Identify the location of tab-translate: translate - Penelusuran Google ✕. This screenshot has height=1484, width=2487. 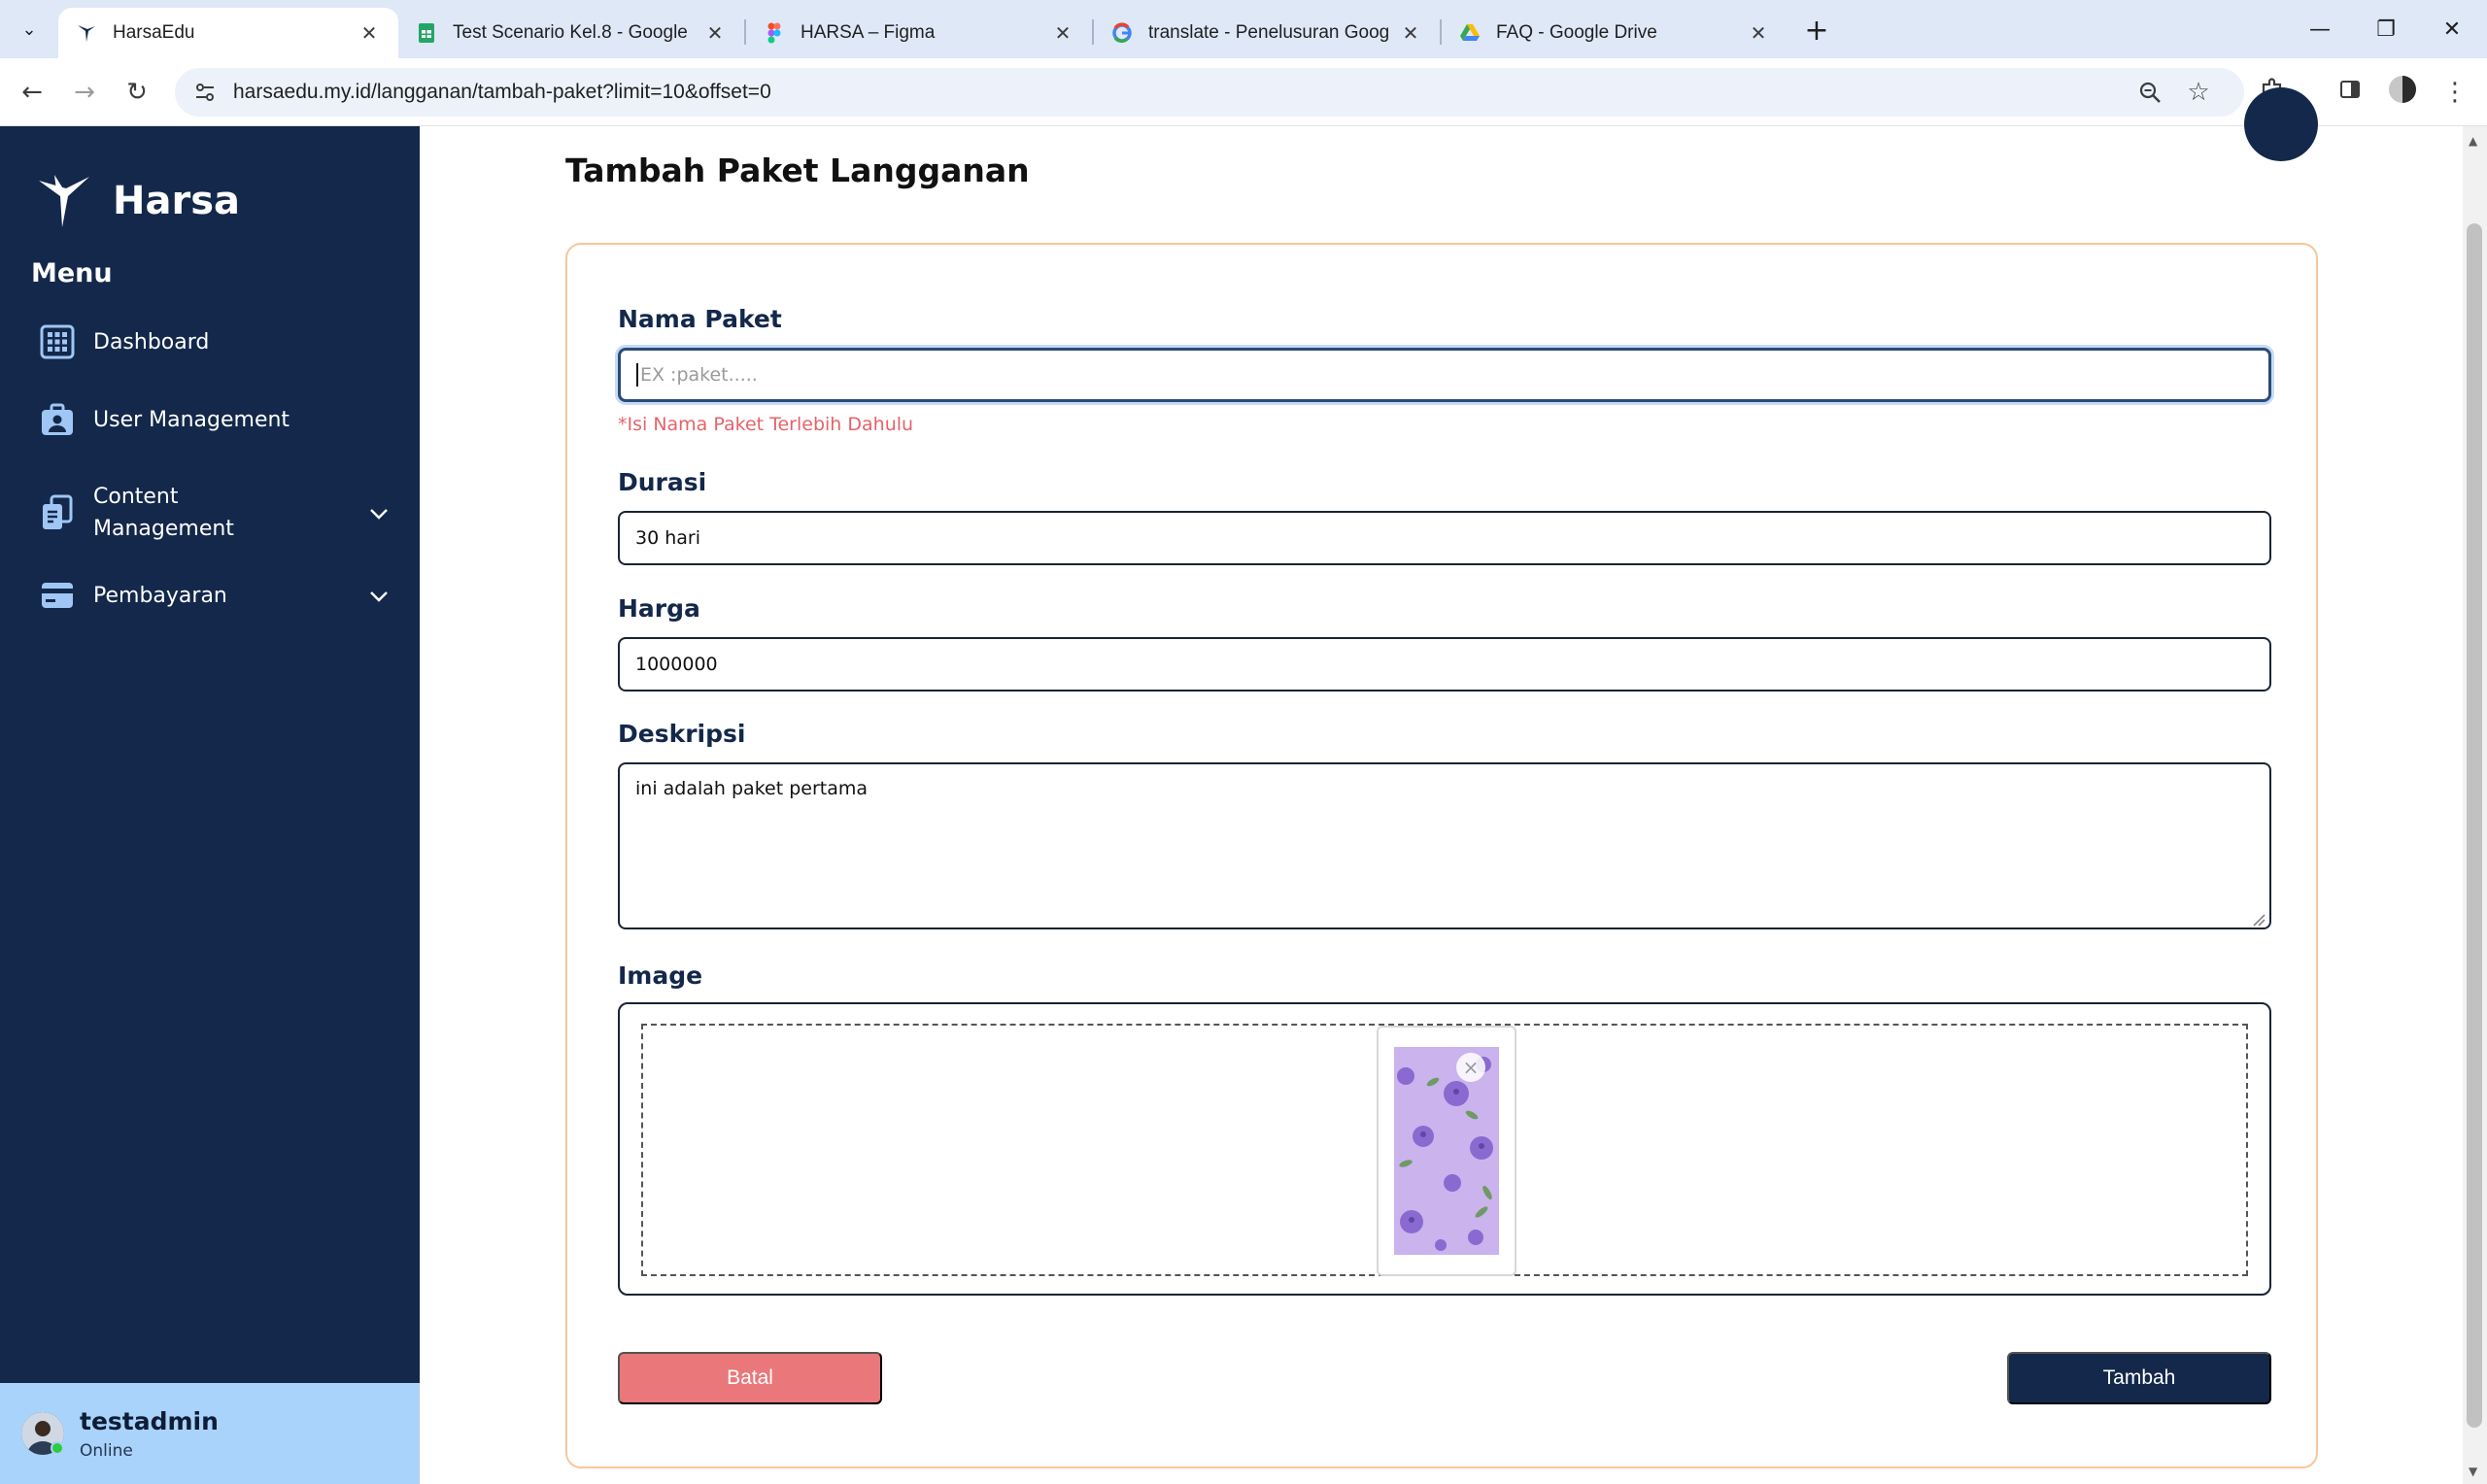
(1267, 33).